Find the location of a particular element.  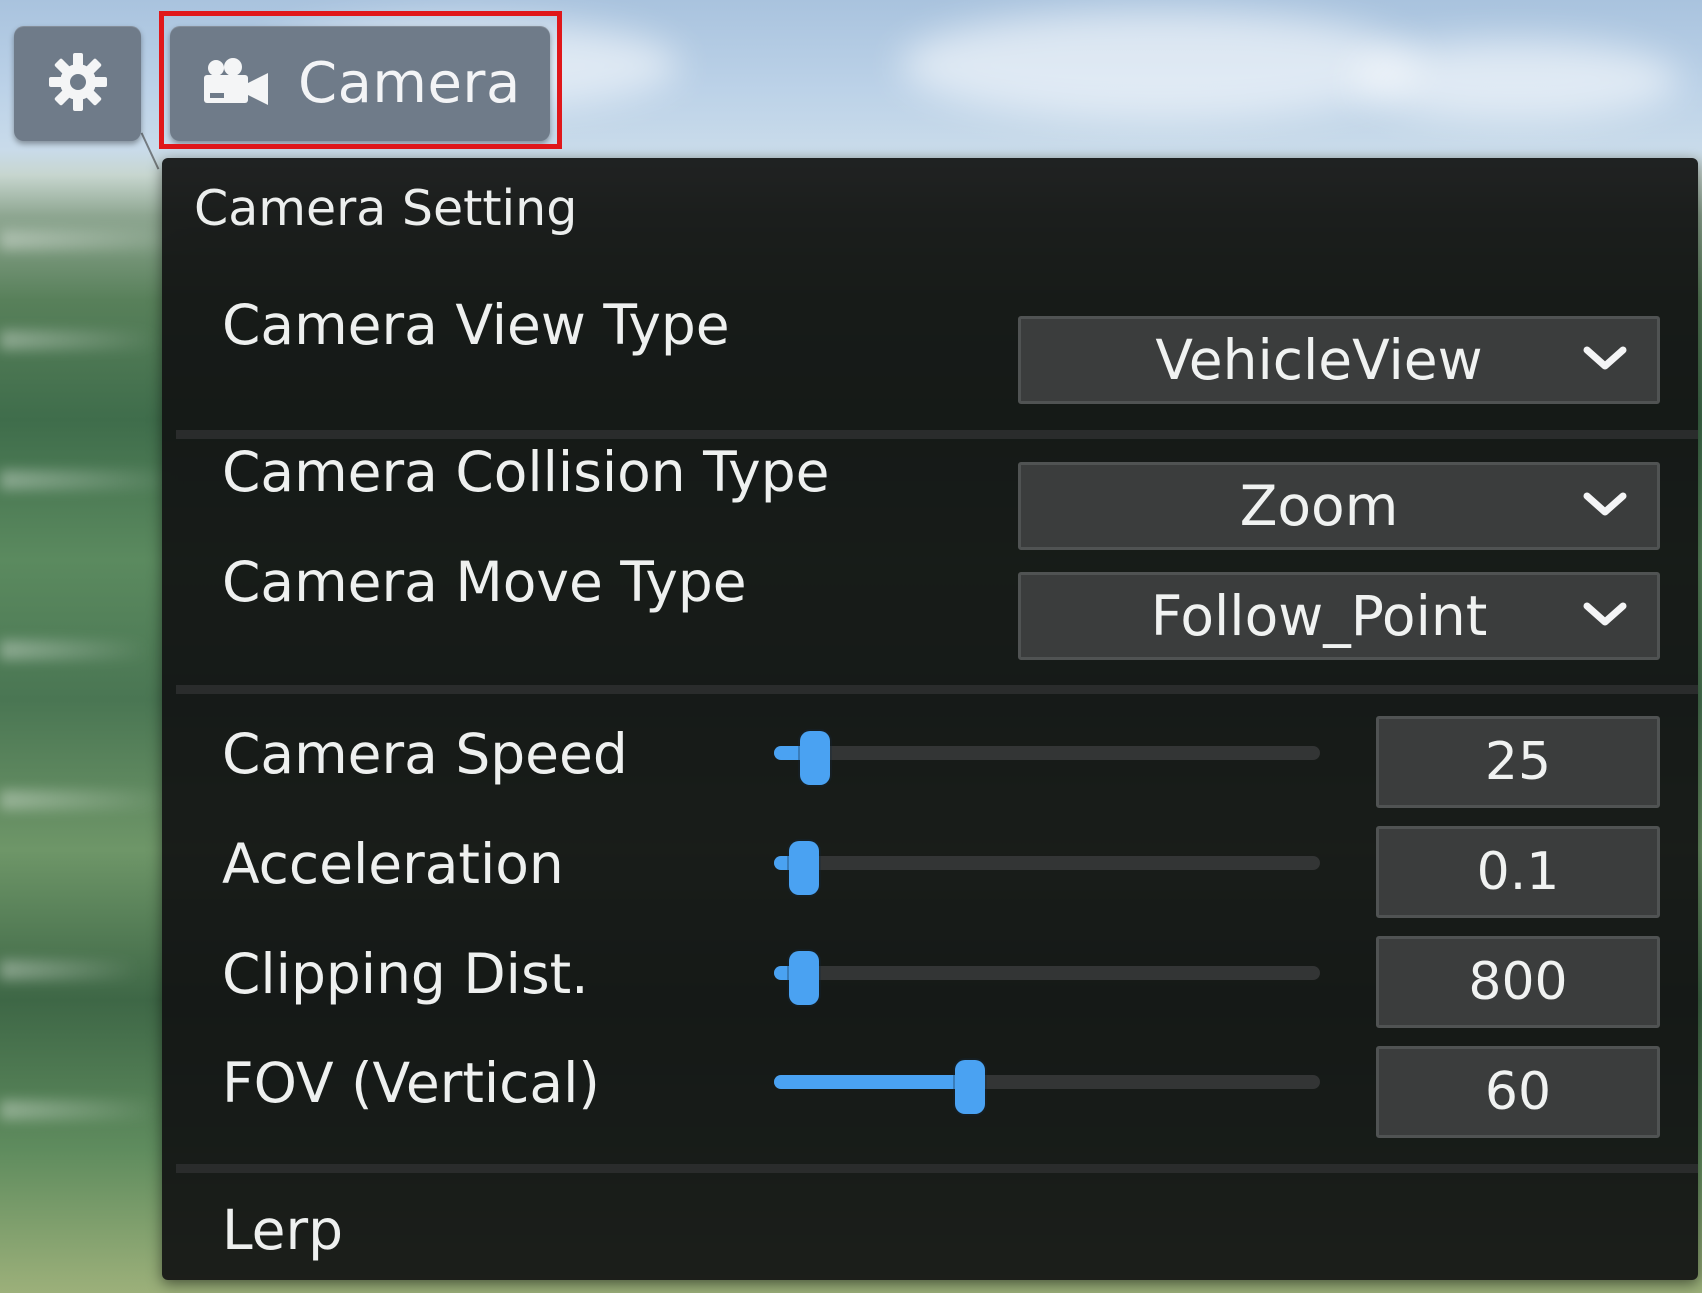

camera-view-type-label: Camera View Type is located at coordinates (476, 325).